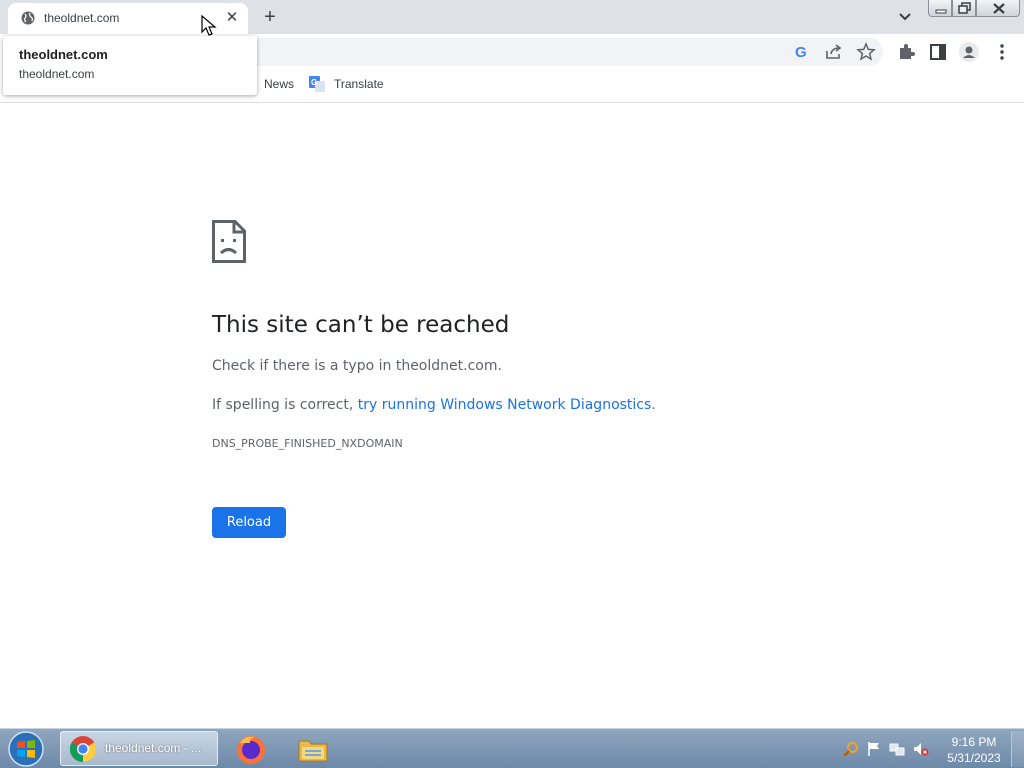  What do you see at coordinates (940, 8) in the screenshot?
I see `minimize-button` at bounding box center [940, 8].